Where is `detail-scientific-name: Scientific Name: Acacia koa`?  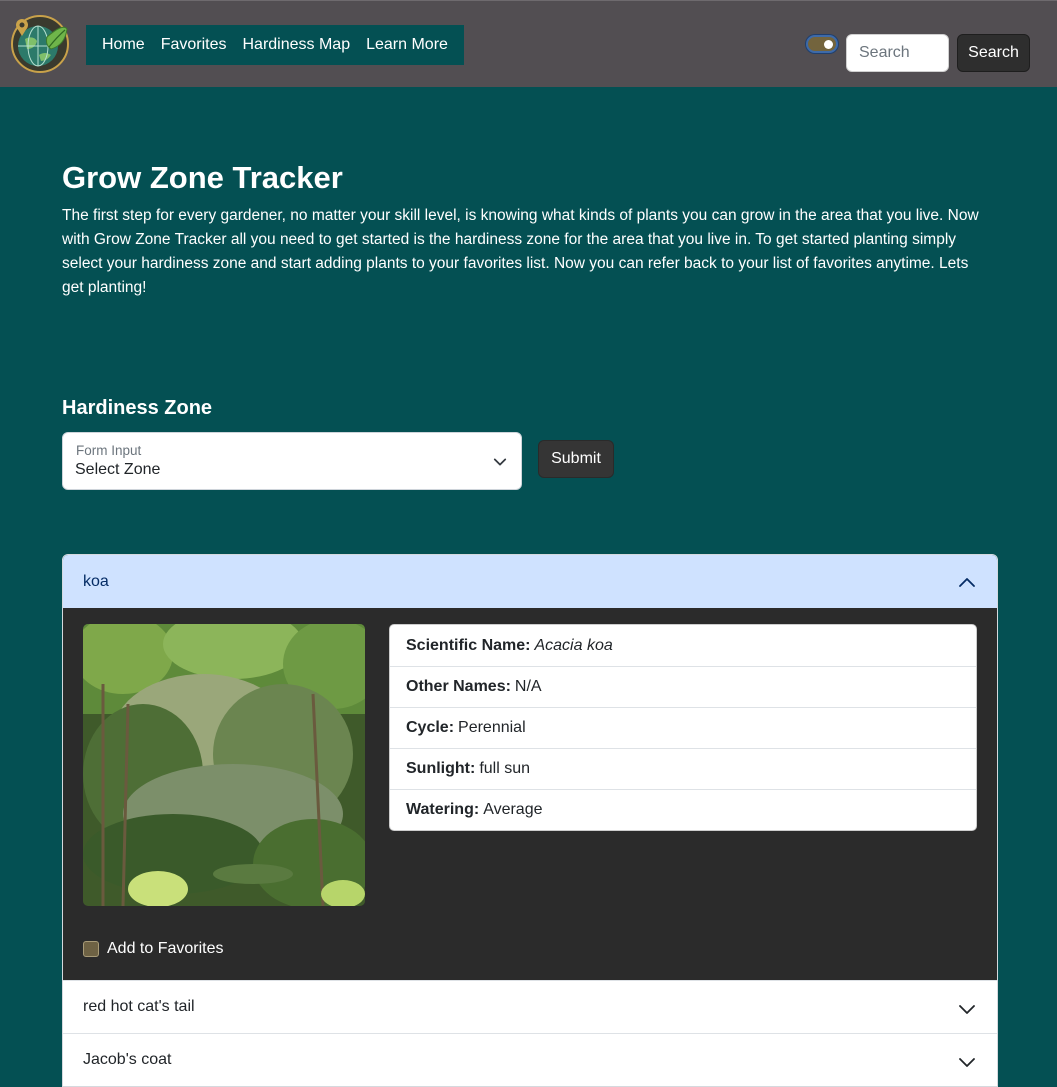 detail-scientific-name: Scientific Name: Acacia koa is located at coordinates (683, 645).